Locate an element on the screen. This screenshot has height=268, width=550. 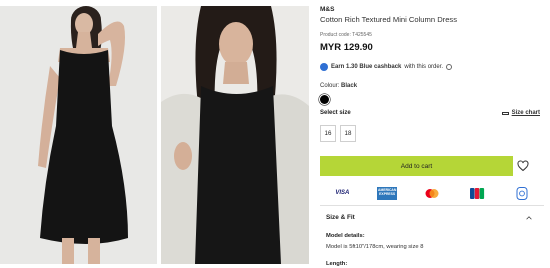
product-title: Cotton Rich Textured Mini Column Dress is located at coordinates (389, 19).